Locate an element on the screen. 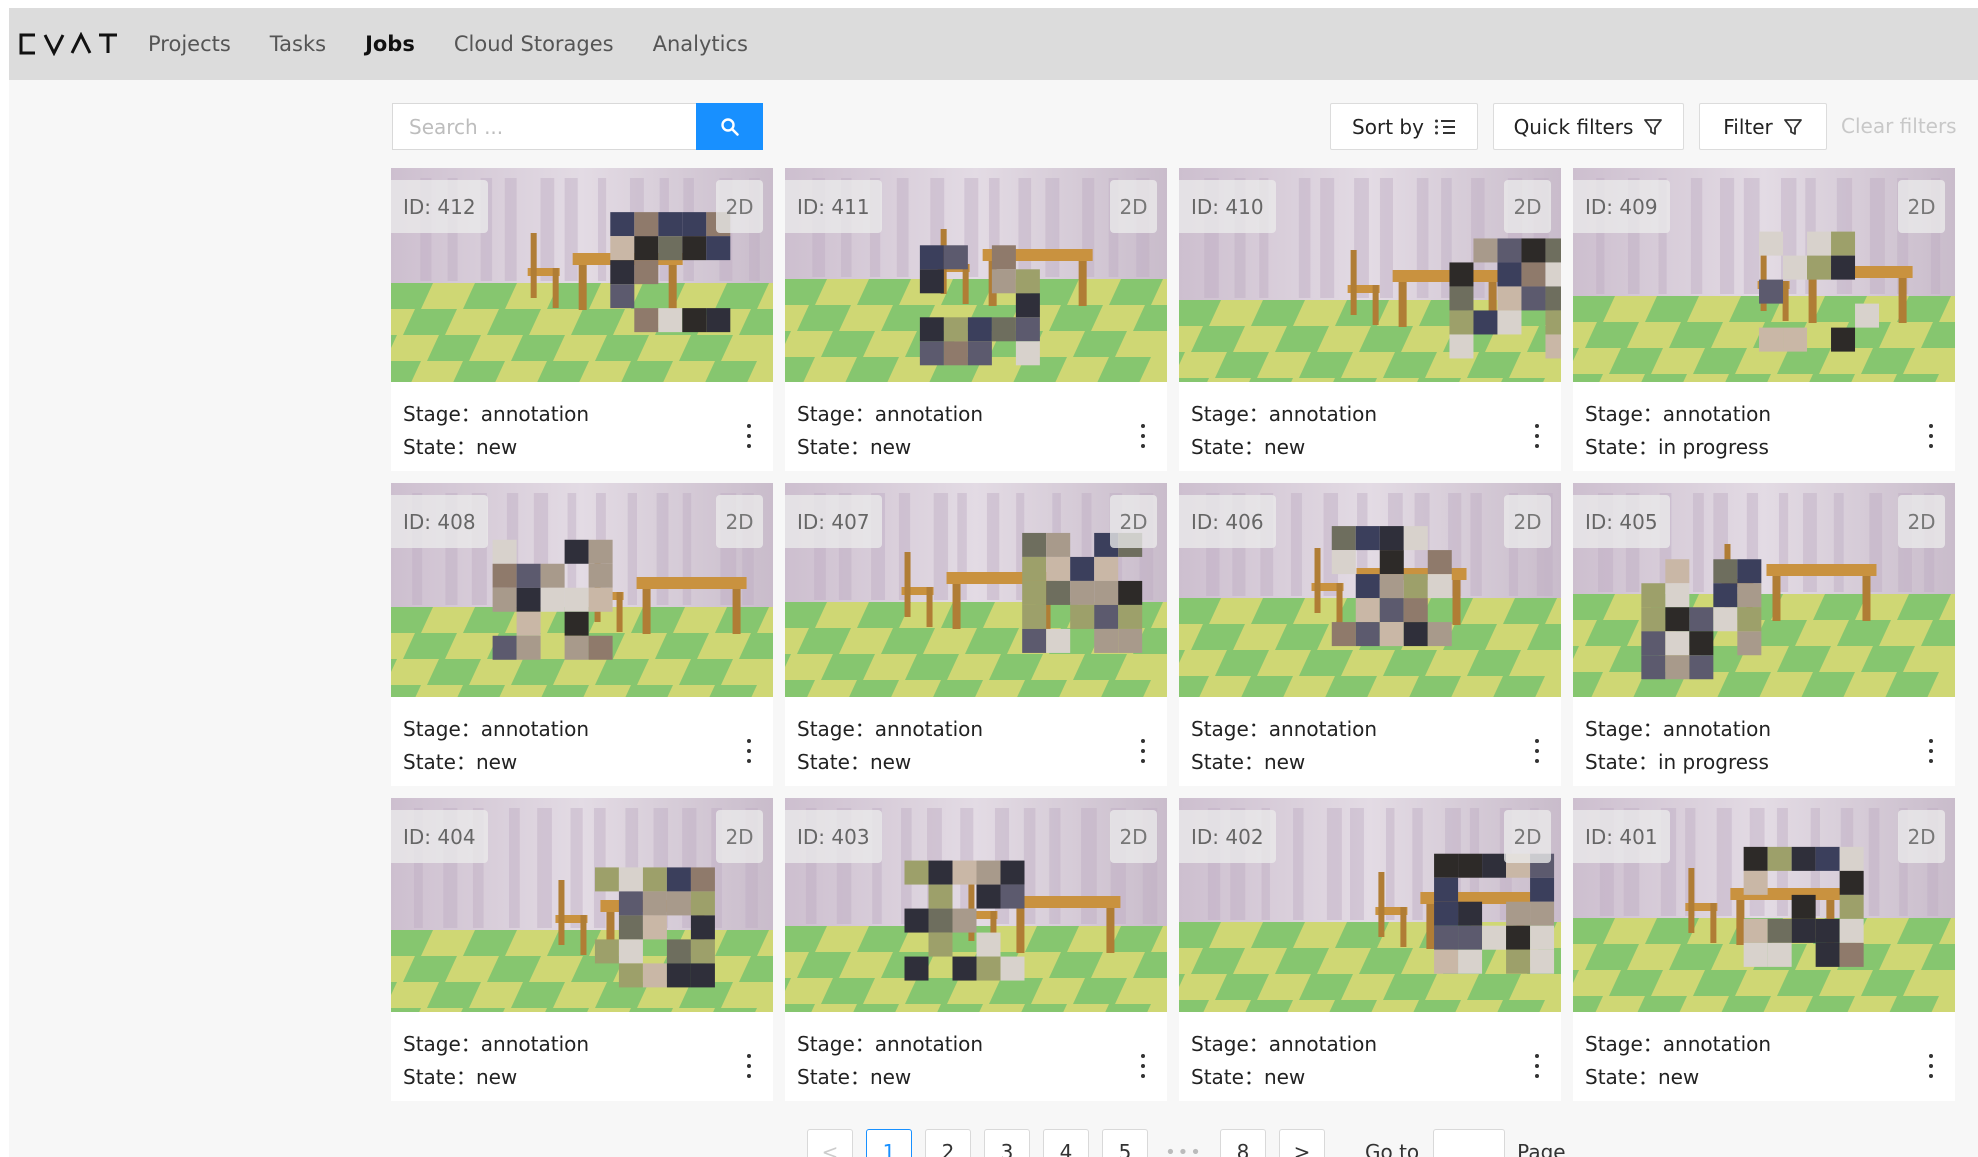 Image resolution: width=1978 pixels, height=1157 pixels. nav-analytics: Analytics is located at coordinates (700, 44).